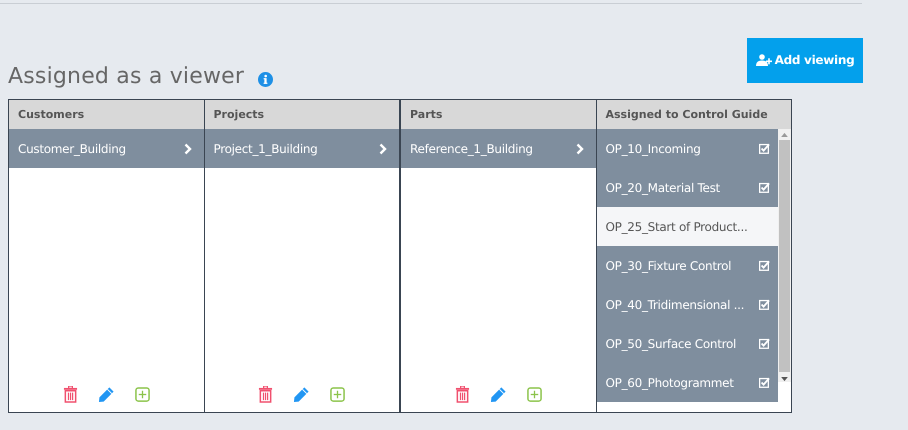  Describe the element at coordinates (266, 79) in the screenshot. I see `info-icon` at that location.